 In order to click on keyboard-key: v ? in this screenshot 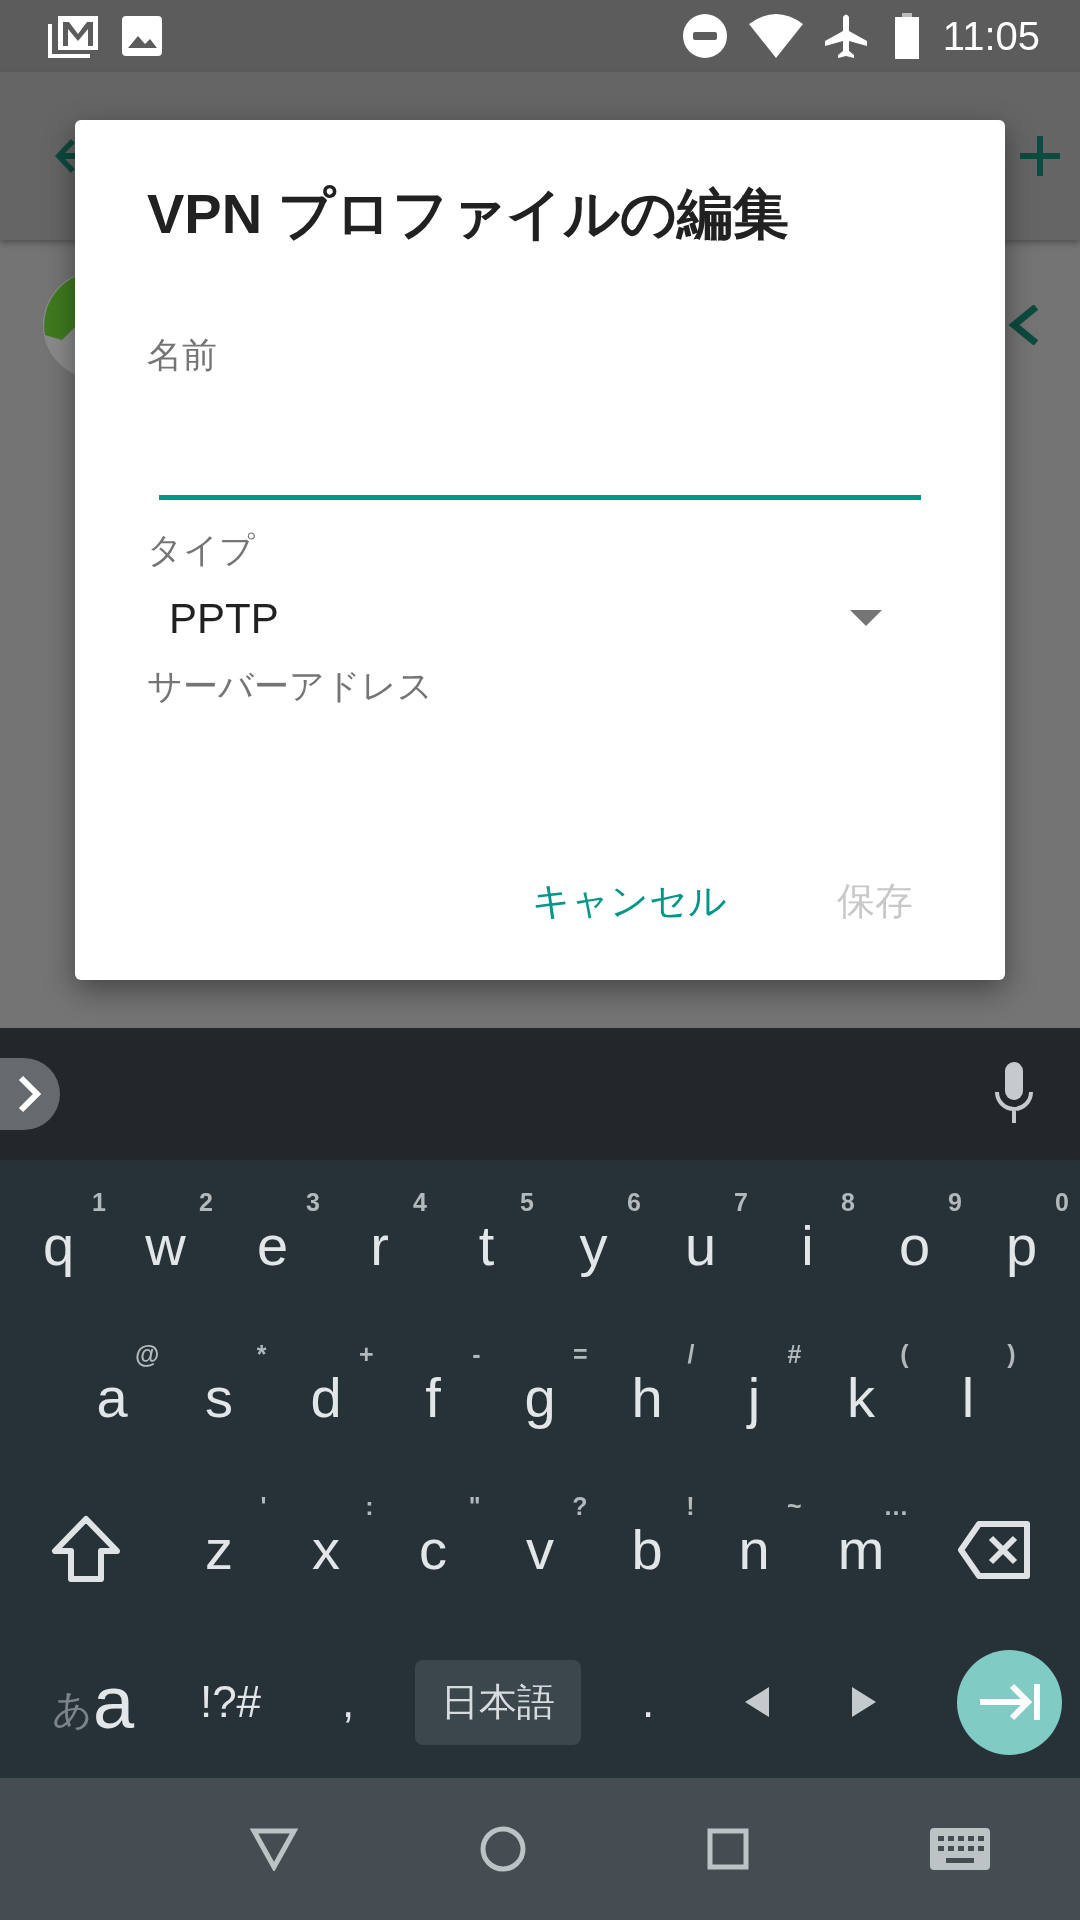, I will do `click(540, 1550)`.